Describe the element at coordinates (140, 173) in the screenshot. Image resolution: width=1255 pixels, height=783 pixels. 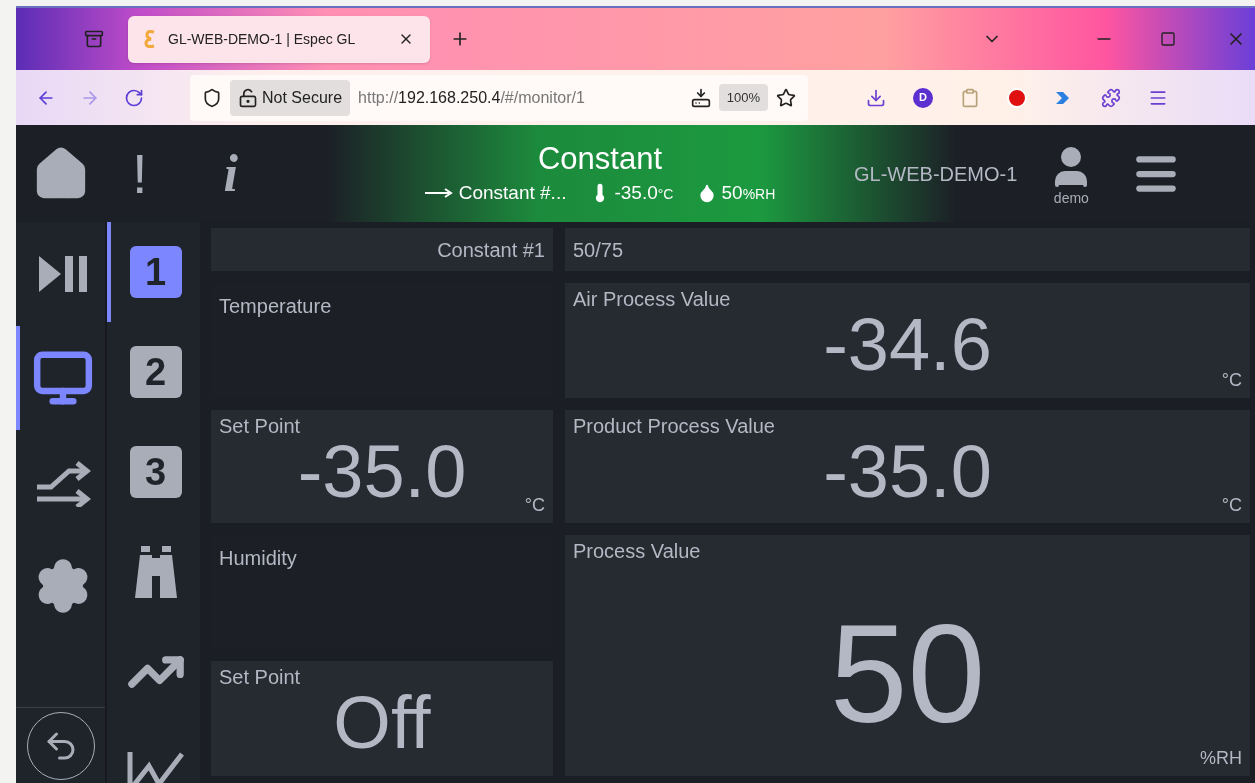
I see `alert-button: !` at that location.